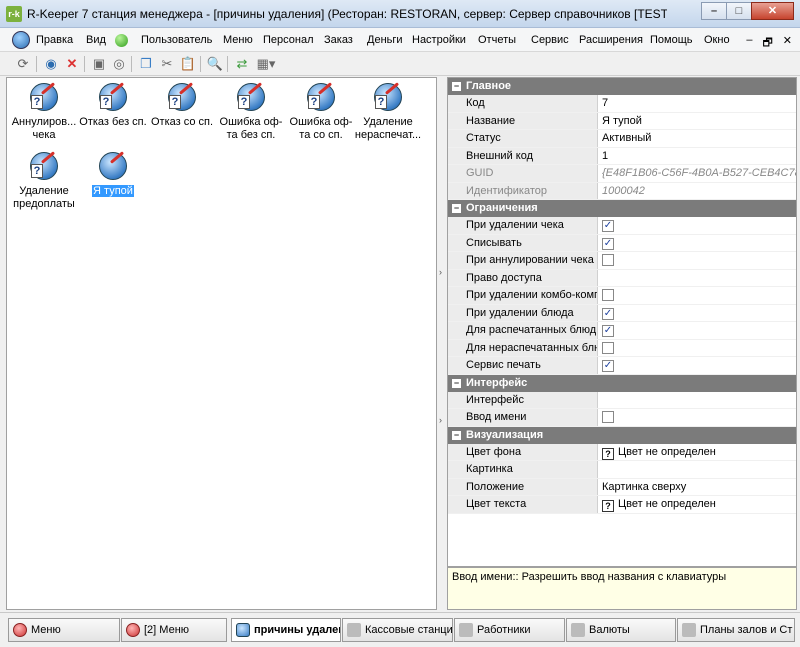  What do you see at coordinates (622, 278) in the screenshot?
I see `prop-row-access-right: Право доступа` at bounding box center [622, 278].